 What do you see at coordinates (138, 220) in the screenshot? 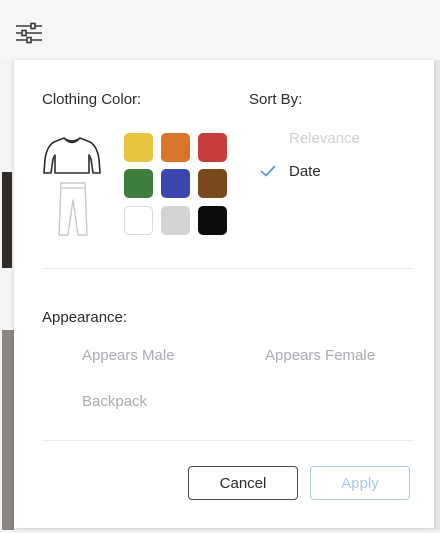
I see `swatch-white` at bounding box center [138, 220].